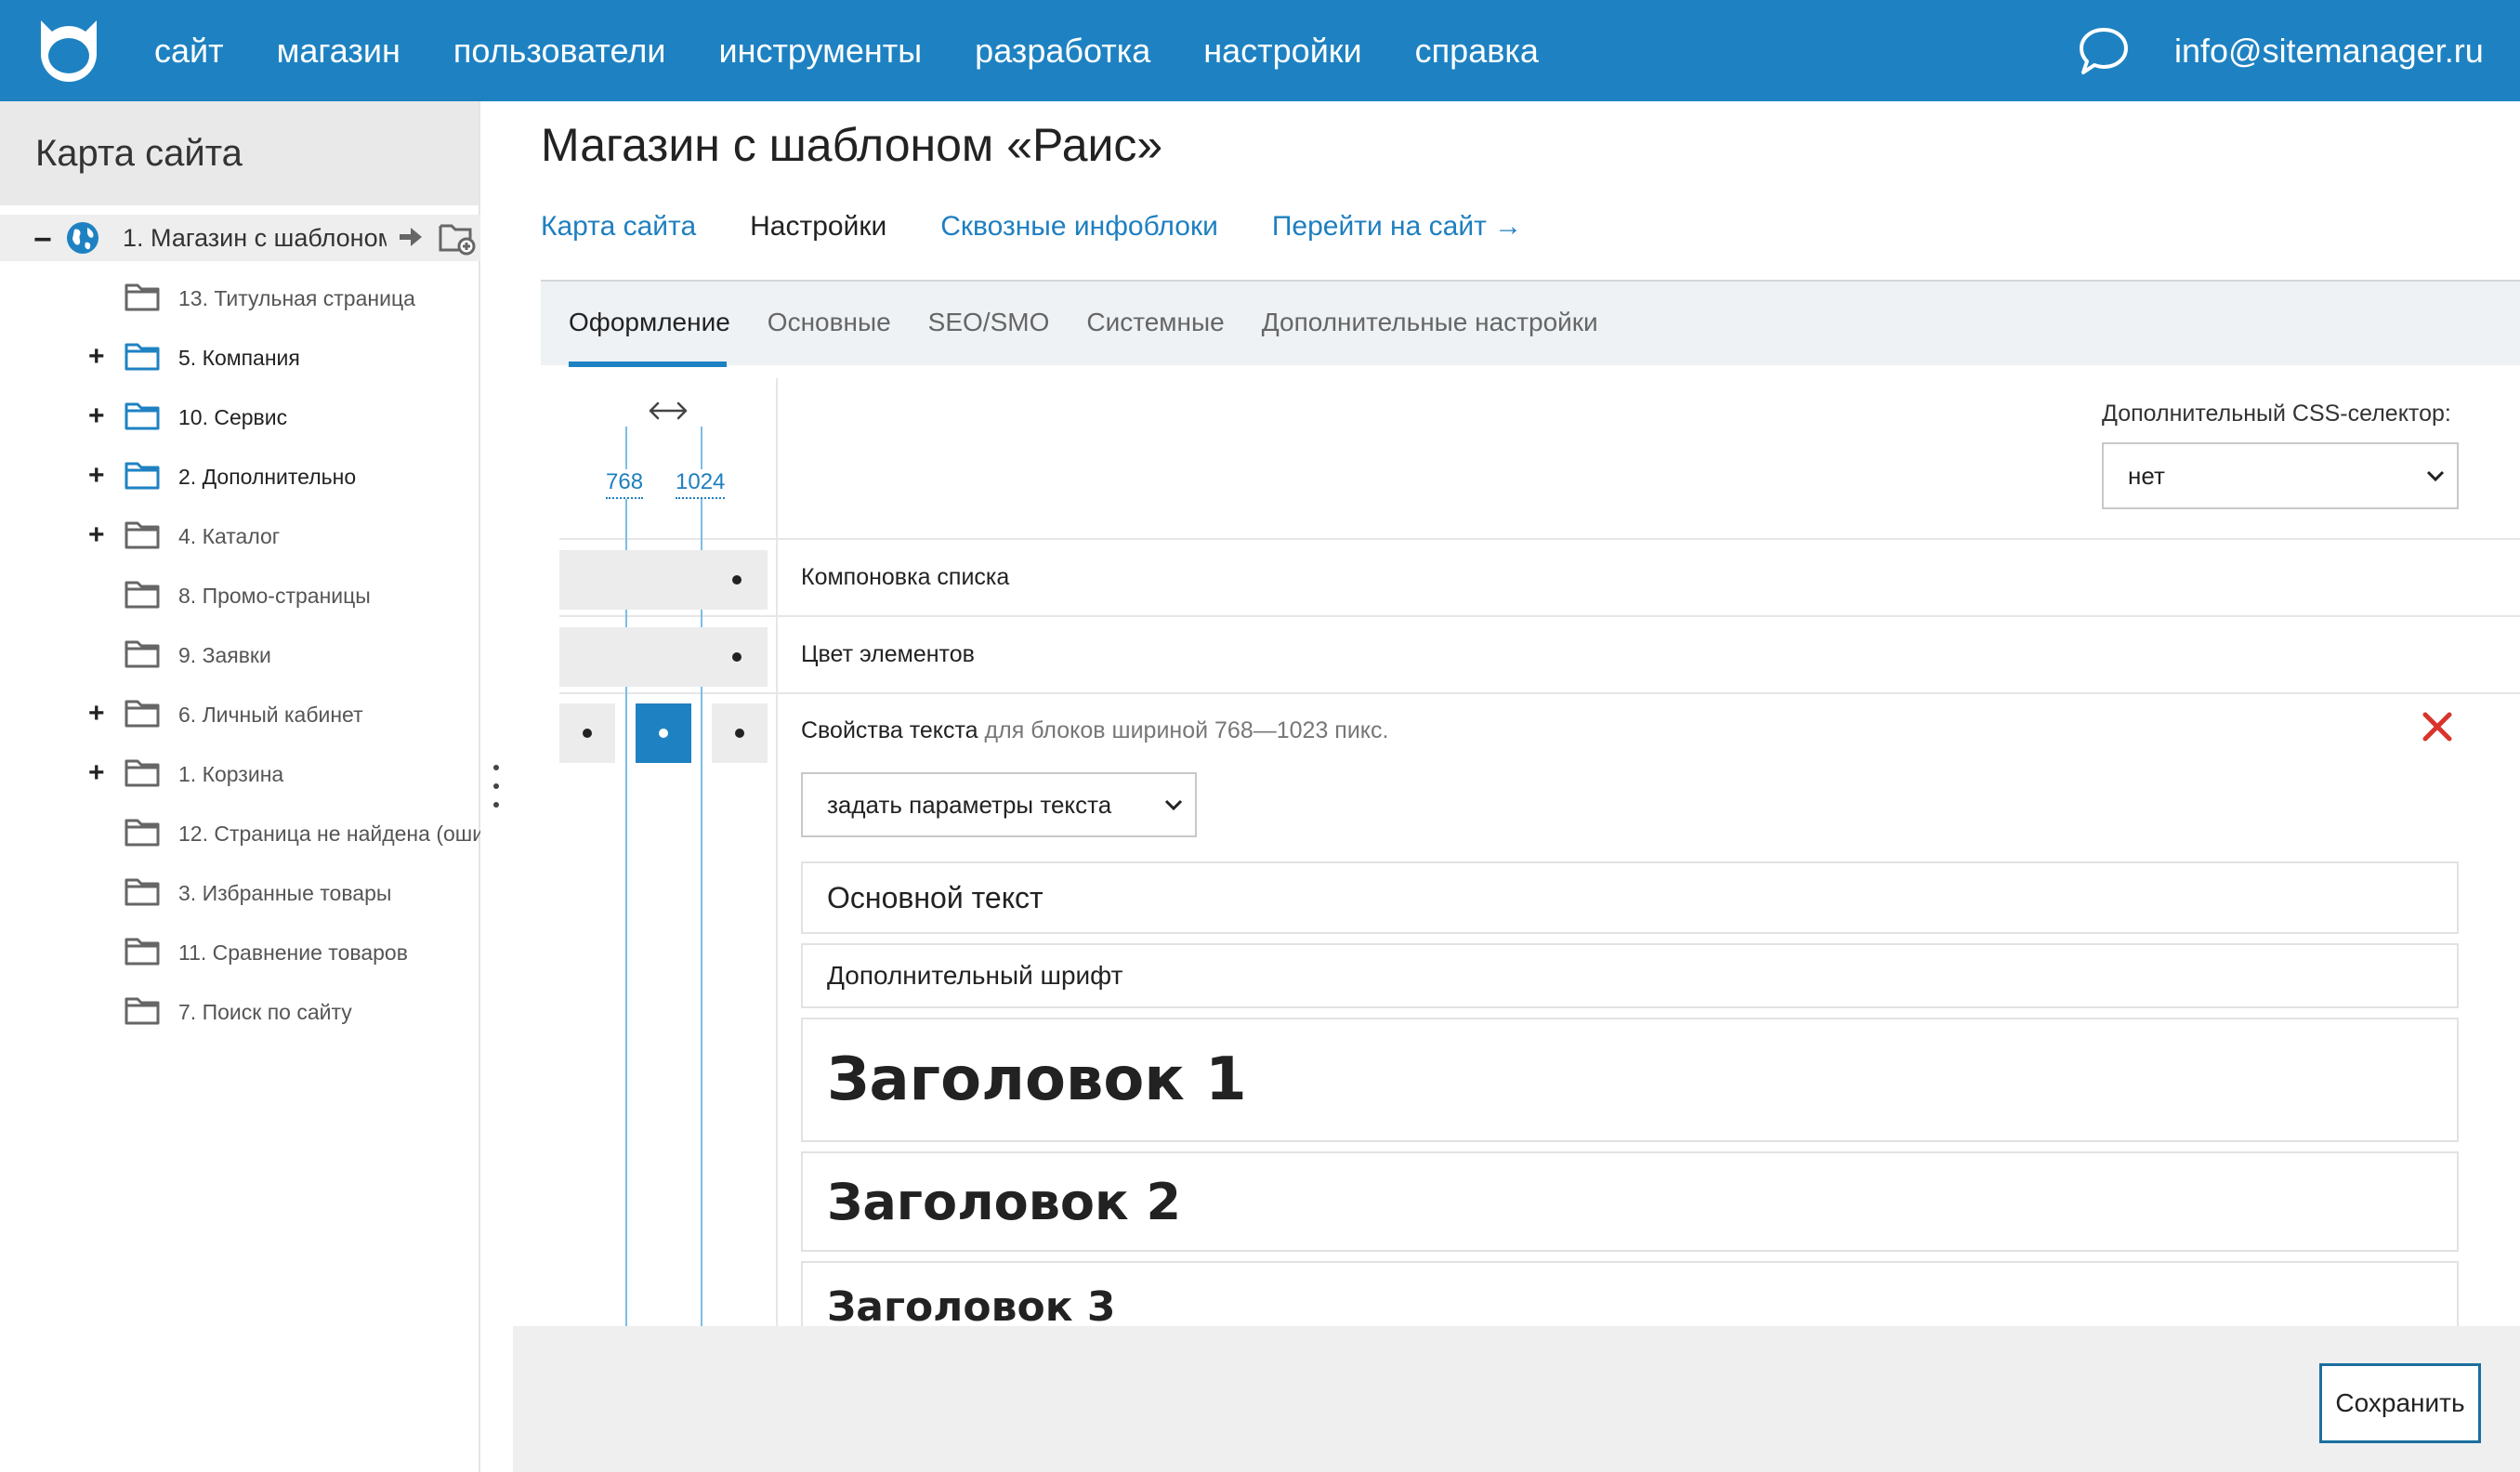 The width and height of the screenshot is (2520, 1472). What do you see at coordinates (1430, 322) in the screenshot?
I see `subtab-additional: Дополнительные настройки` at bounding box center [1430, 322].